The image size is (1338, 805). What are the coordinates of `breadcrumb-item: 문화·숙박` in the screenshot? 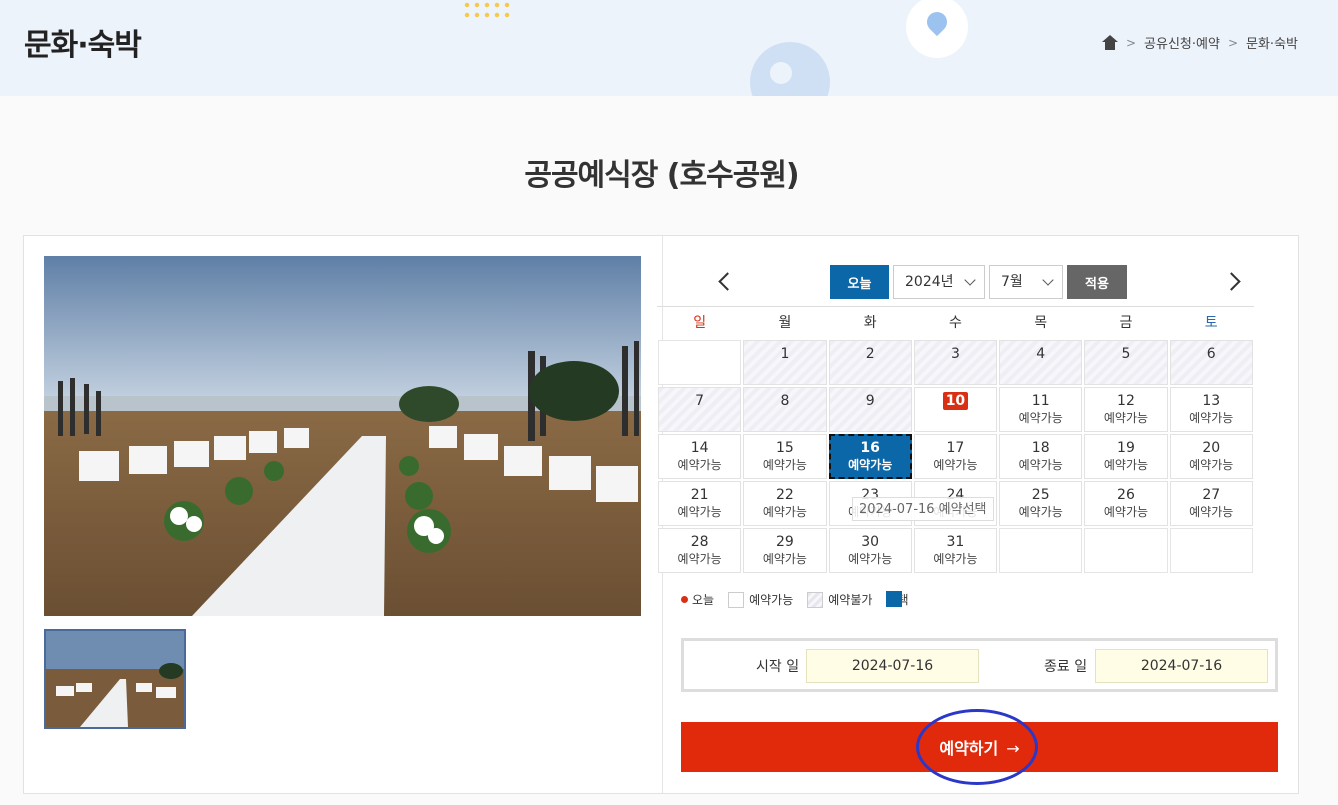 It's located at (1272, 42).